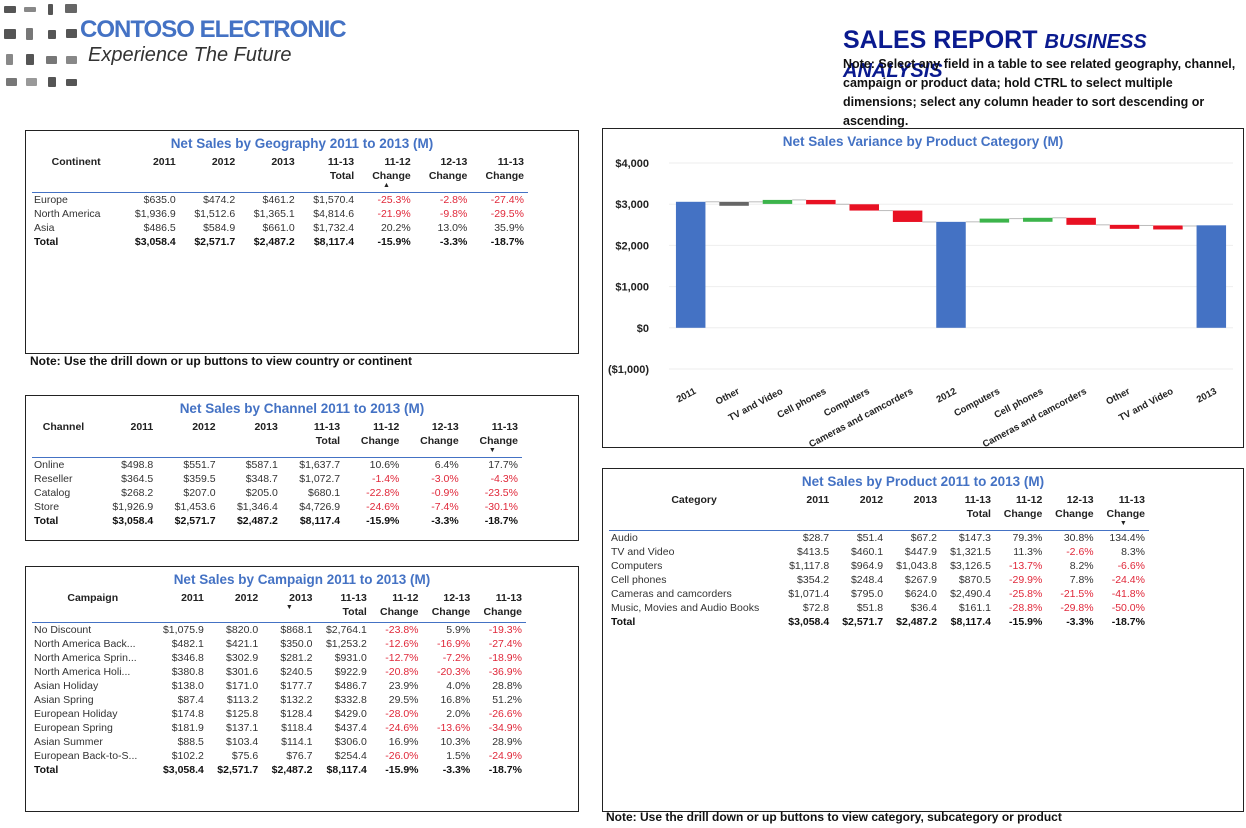  What do you see at coordinates (344, 630) in the screenshot?
I see `table-cell: $2,764.1` at bounding box center [344, 630].